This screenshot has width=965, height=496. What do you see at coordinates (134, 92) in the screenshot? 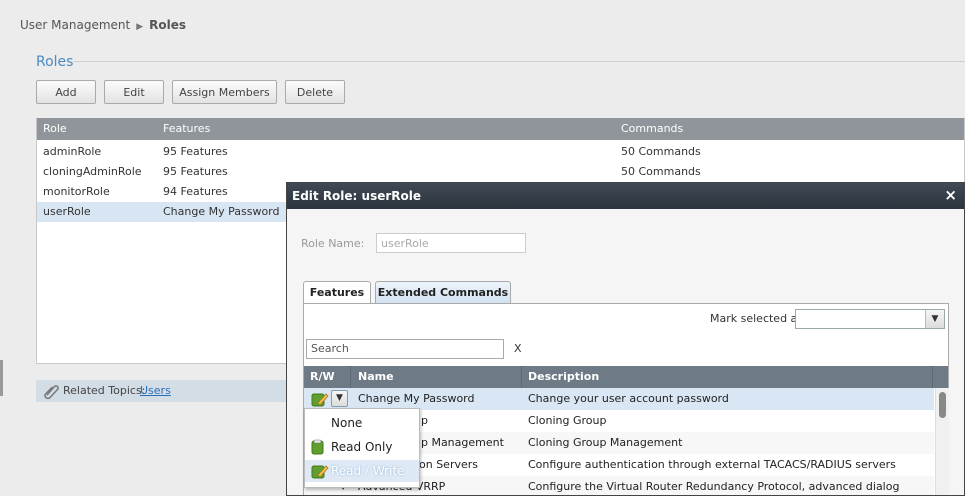
I see `edit-button: Edit` at bounding box center [134, 92].